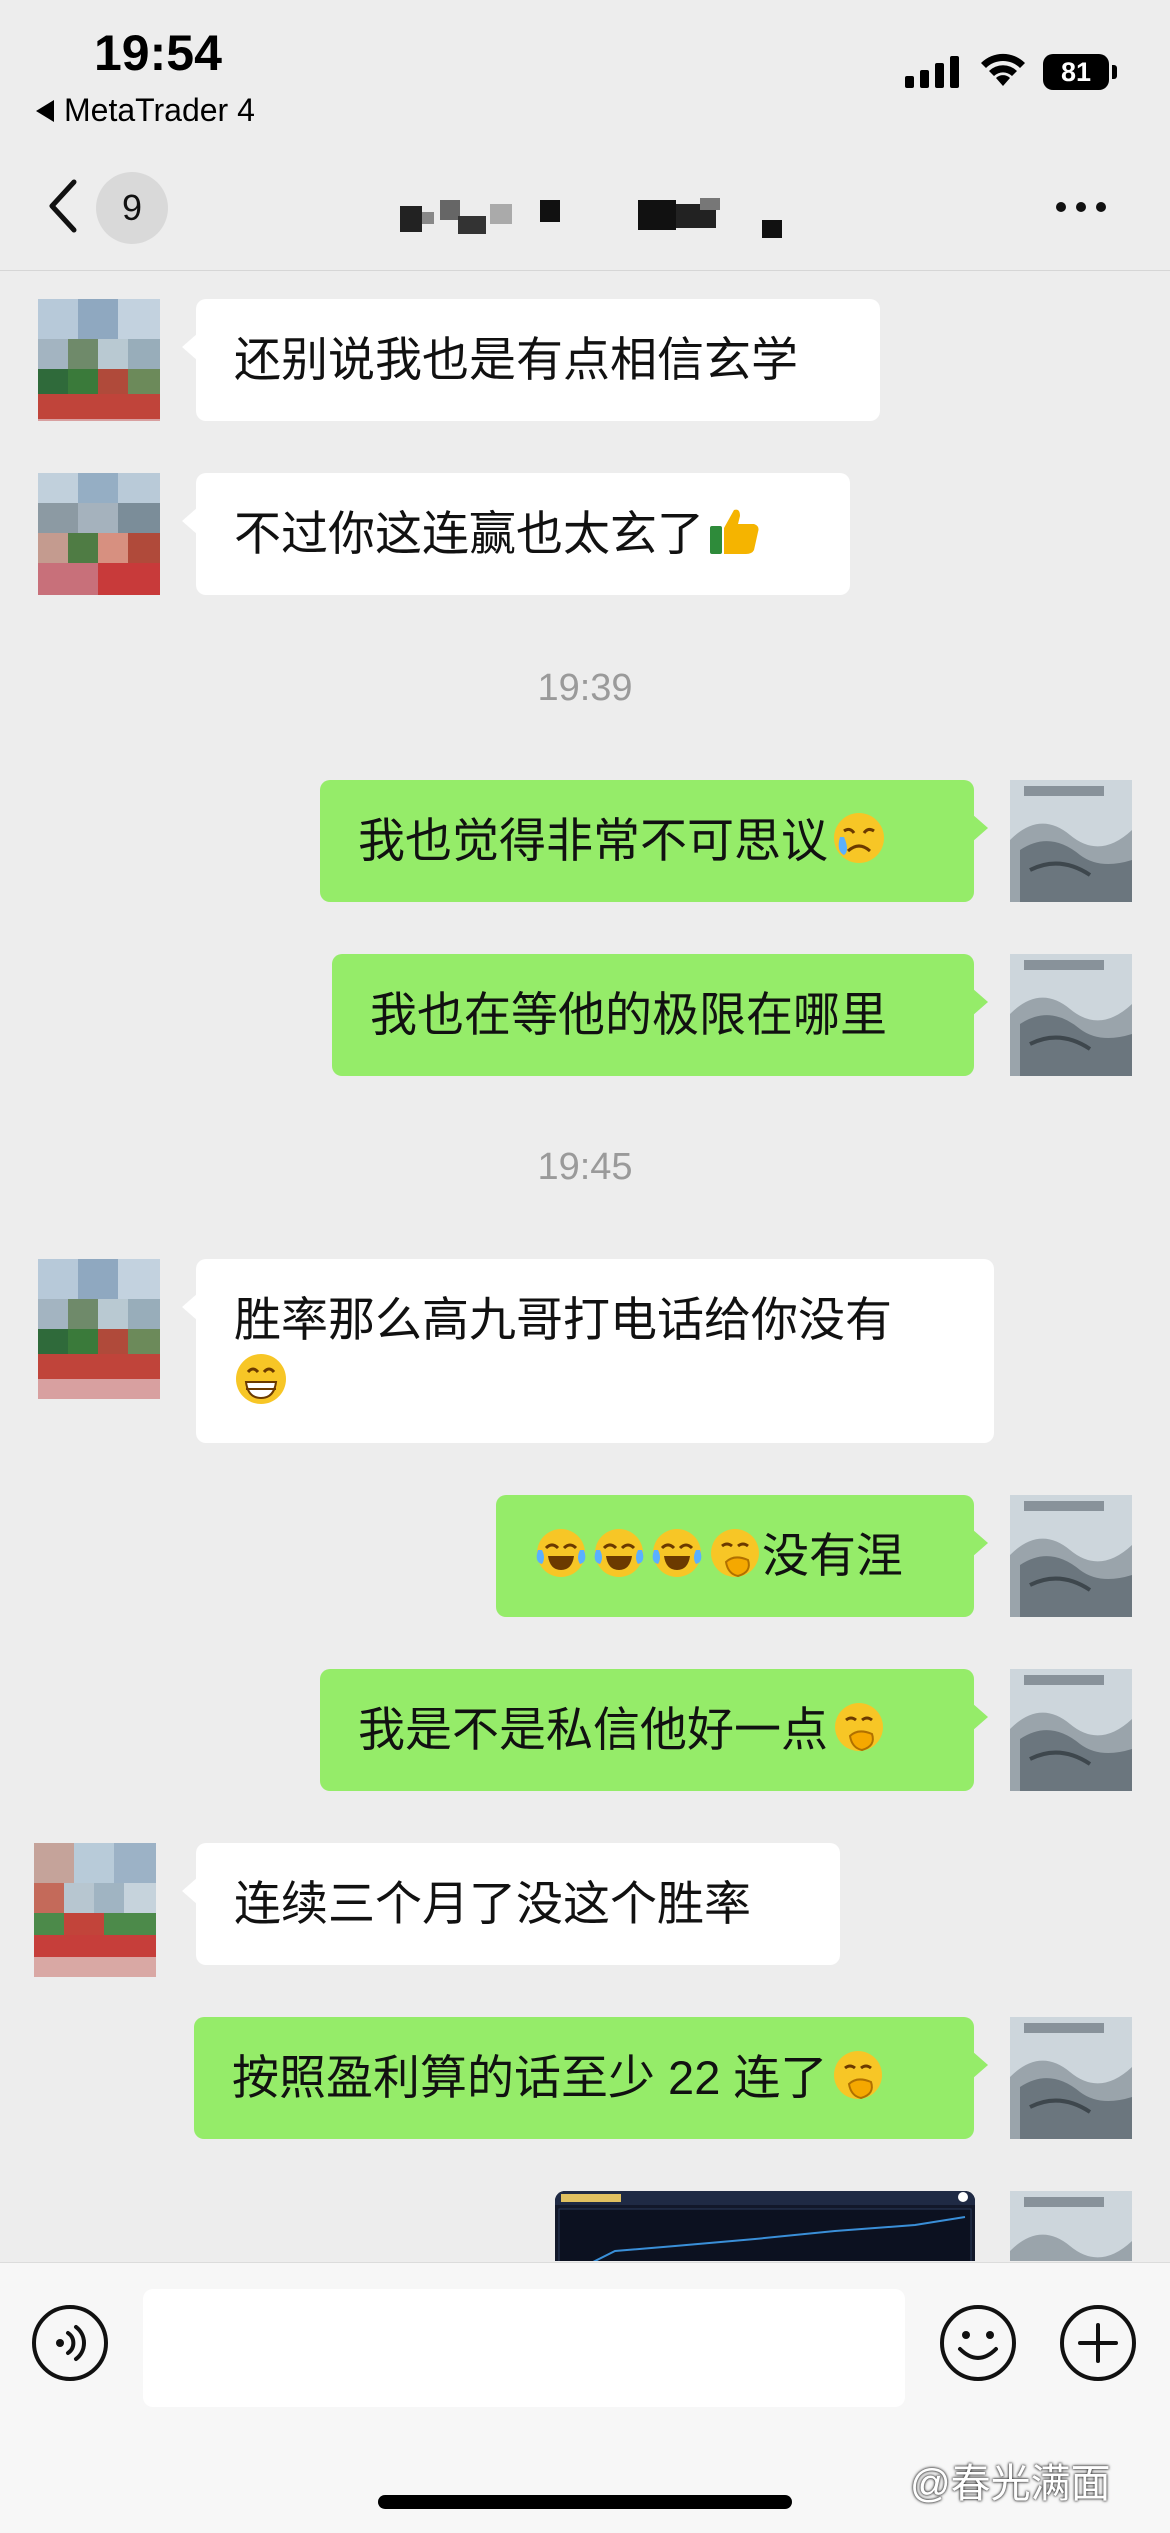 This screenshot has width=1170, height=2533. Describe the element at coordinates (593, 840) in the screenshot. I see `message-text: 我也觉得非常不可思议` at that location.